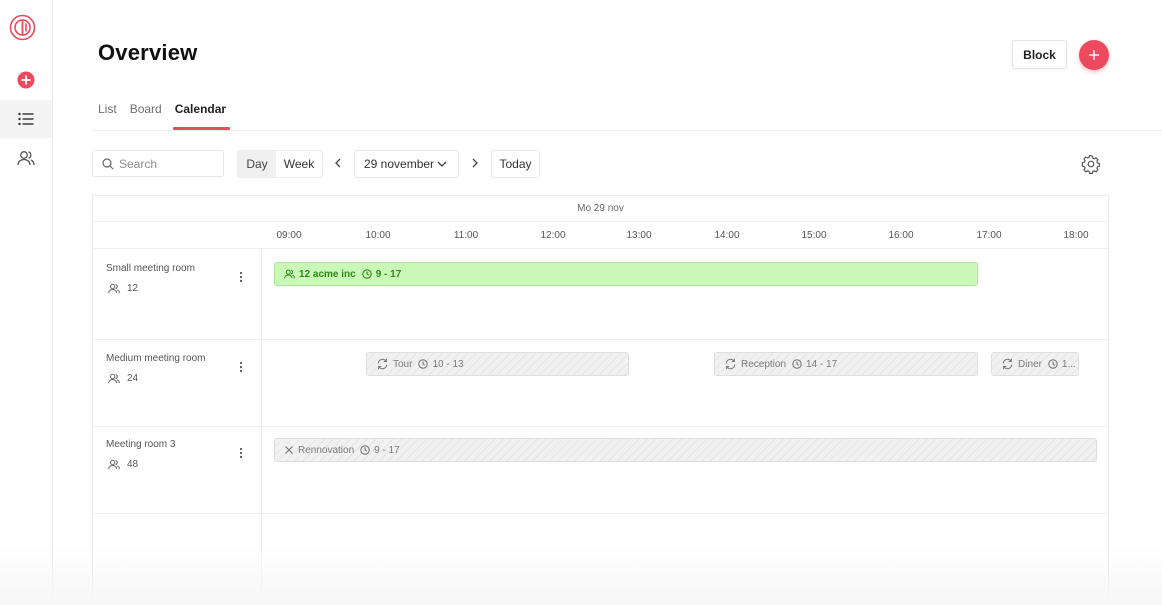  Describe the element at coordinates (901, 235) in the screenshot. I see `time-label: 16:00` at that location.